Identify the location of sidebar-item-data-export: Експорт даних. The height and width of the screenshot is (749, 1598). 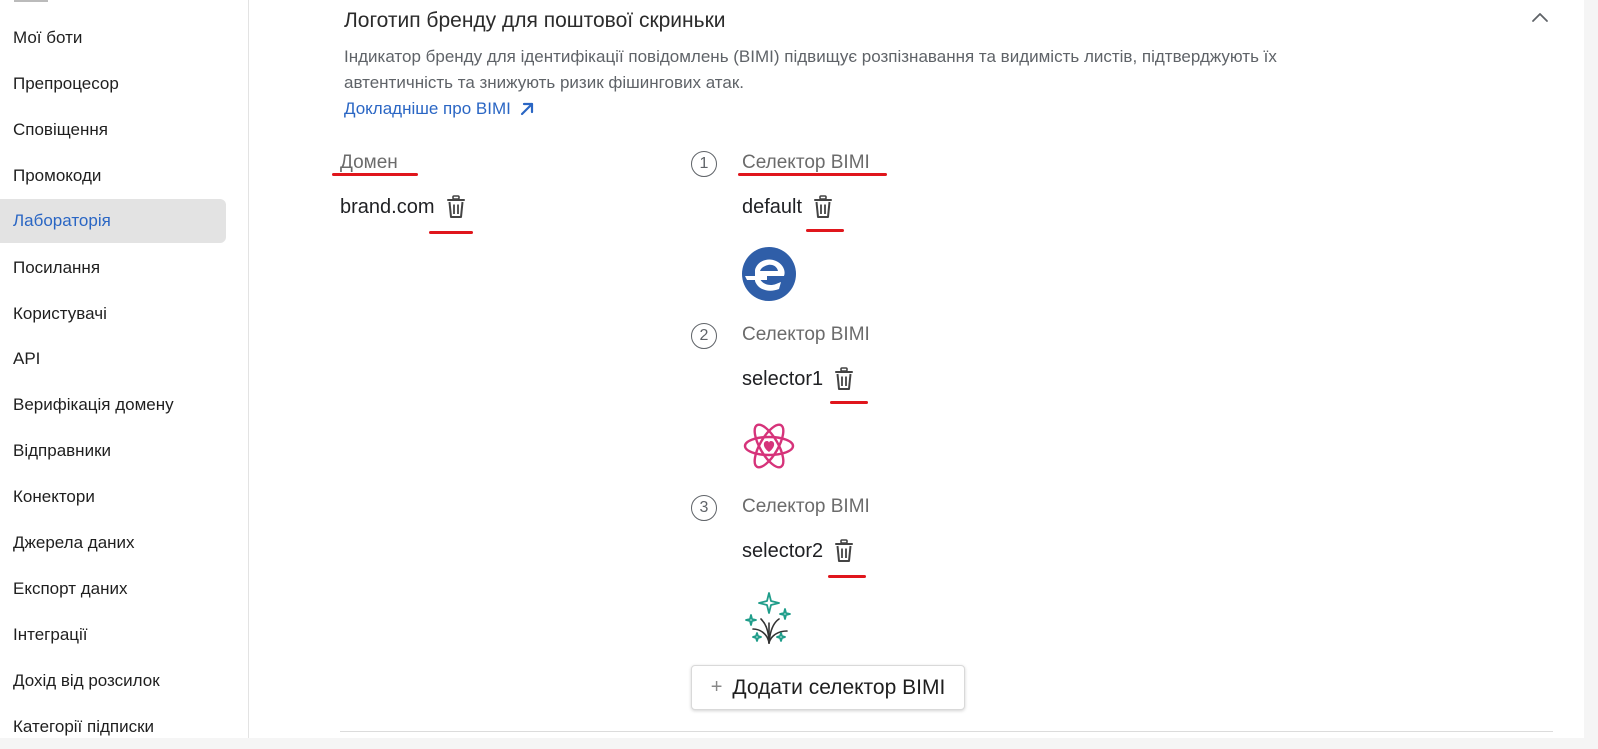
(113, 589).